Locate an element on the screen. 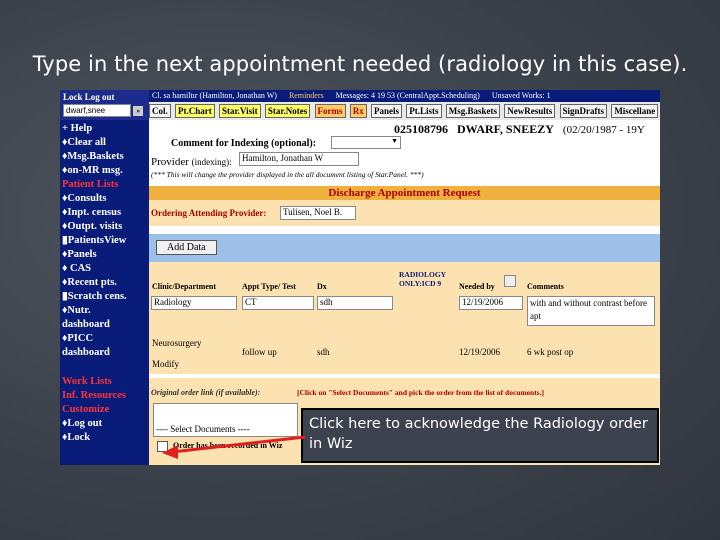  clinic-text-2: Neurosurgery is located at coordinates (177, 343).